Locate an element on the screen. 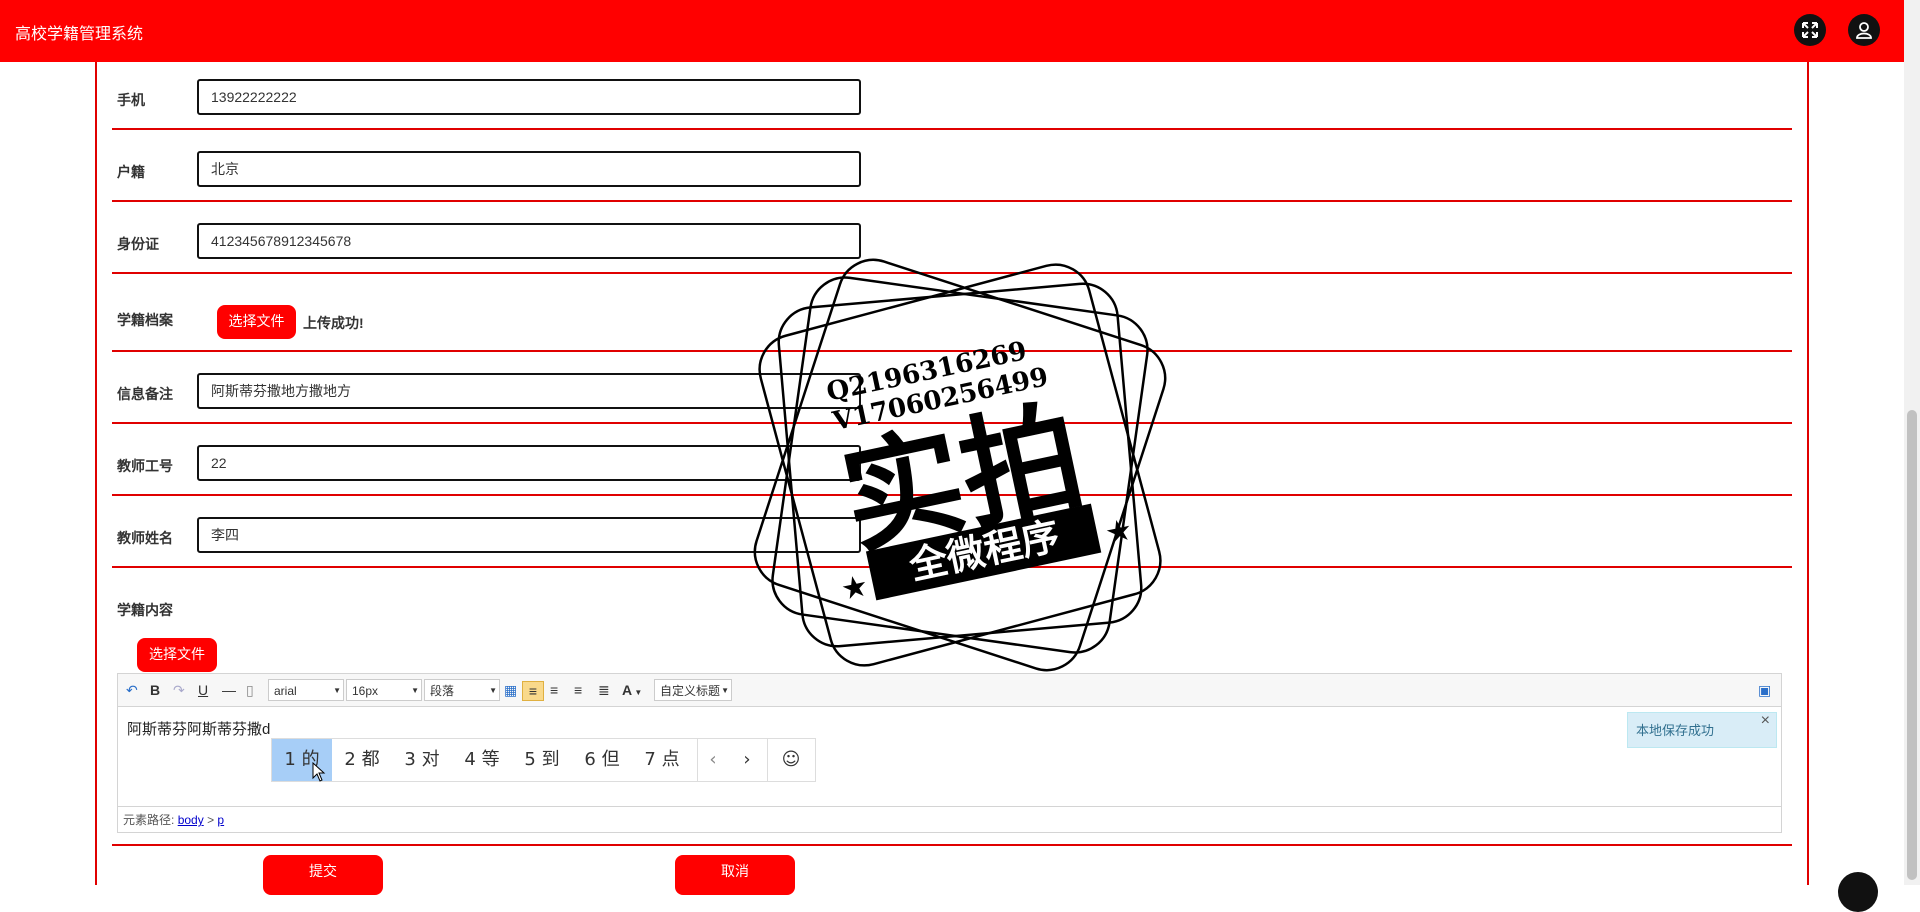 The width and height of the screenshot is (1920, 912). ime-next-icon: › is located at coordinates (747, 760).